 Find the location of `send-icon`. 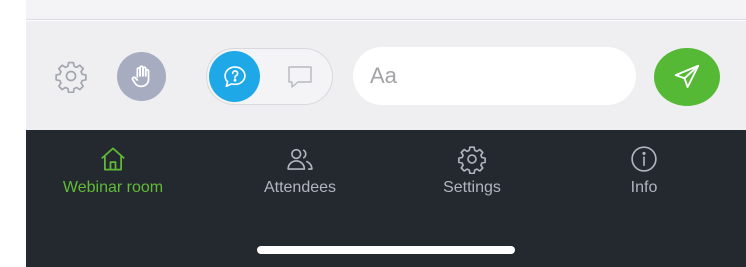

send-icon is located at coordinates (687, 76).